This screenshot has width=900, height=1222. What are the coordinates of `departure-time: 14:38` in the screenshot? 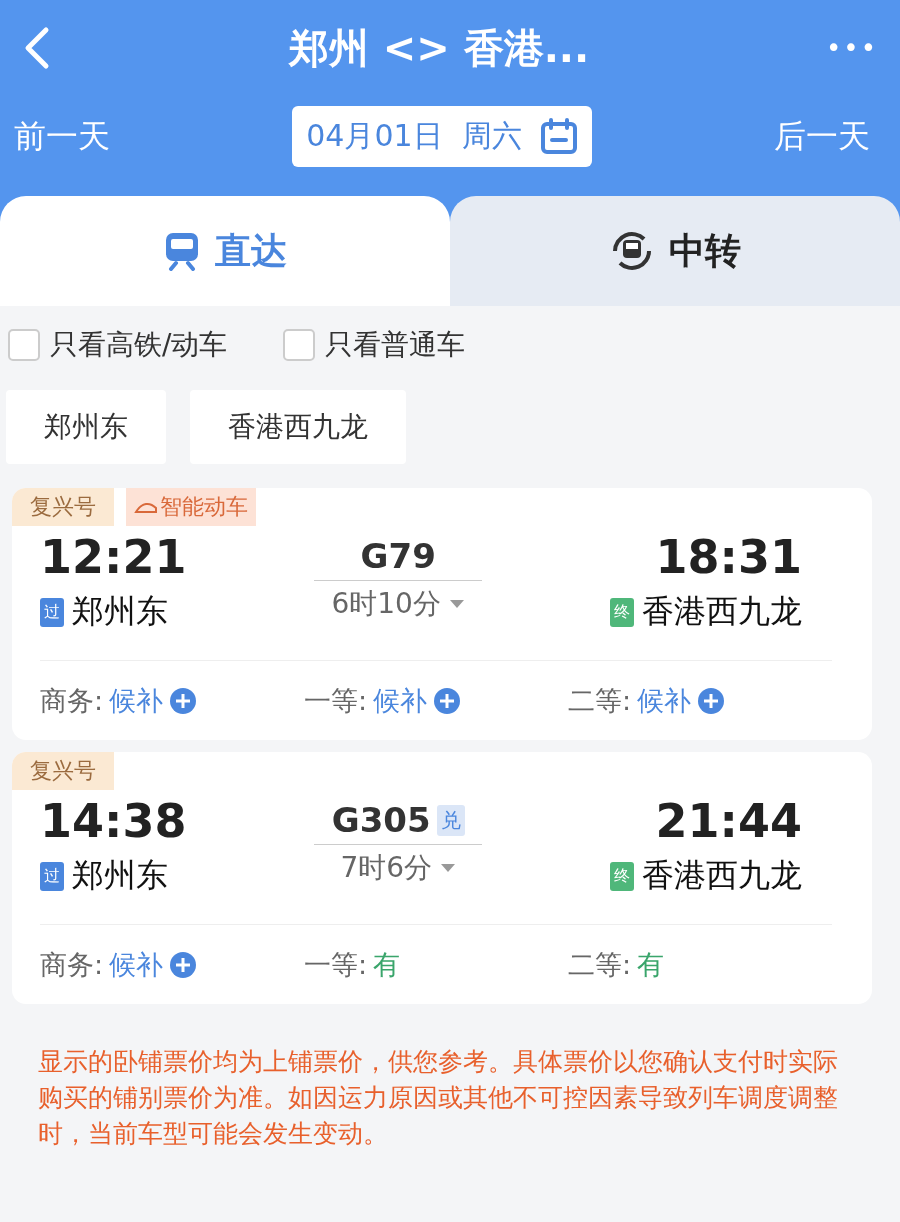 It's located at (113, 821).